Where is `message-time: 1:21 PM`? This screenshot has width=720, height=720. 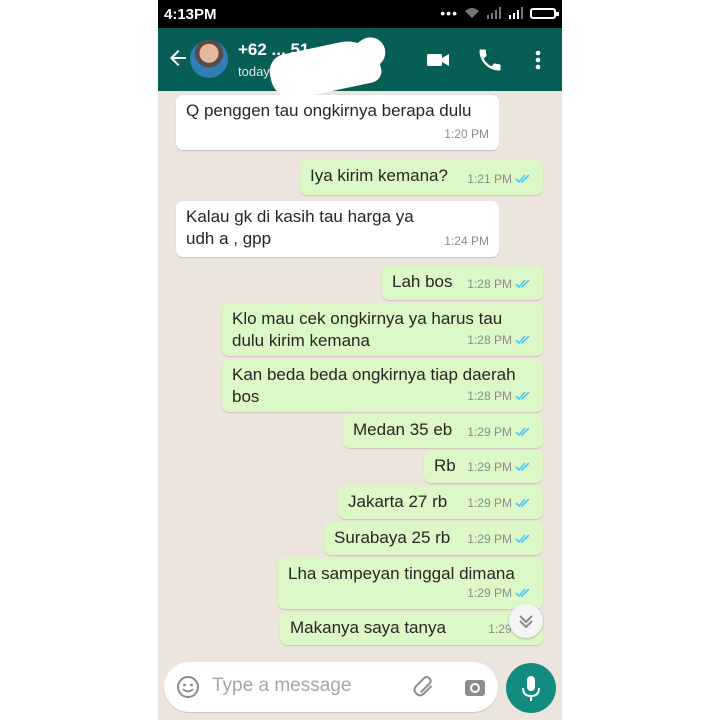 message-time: 1:21 PM is located at coordinates (489, 179).